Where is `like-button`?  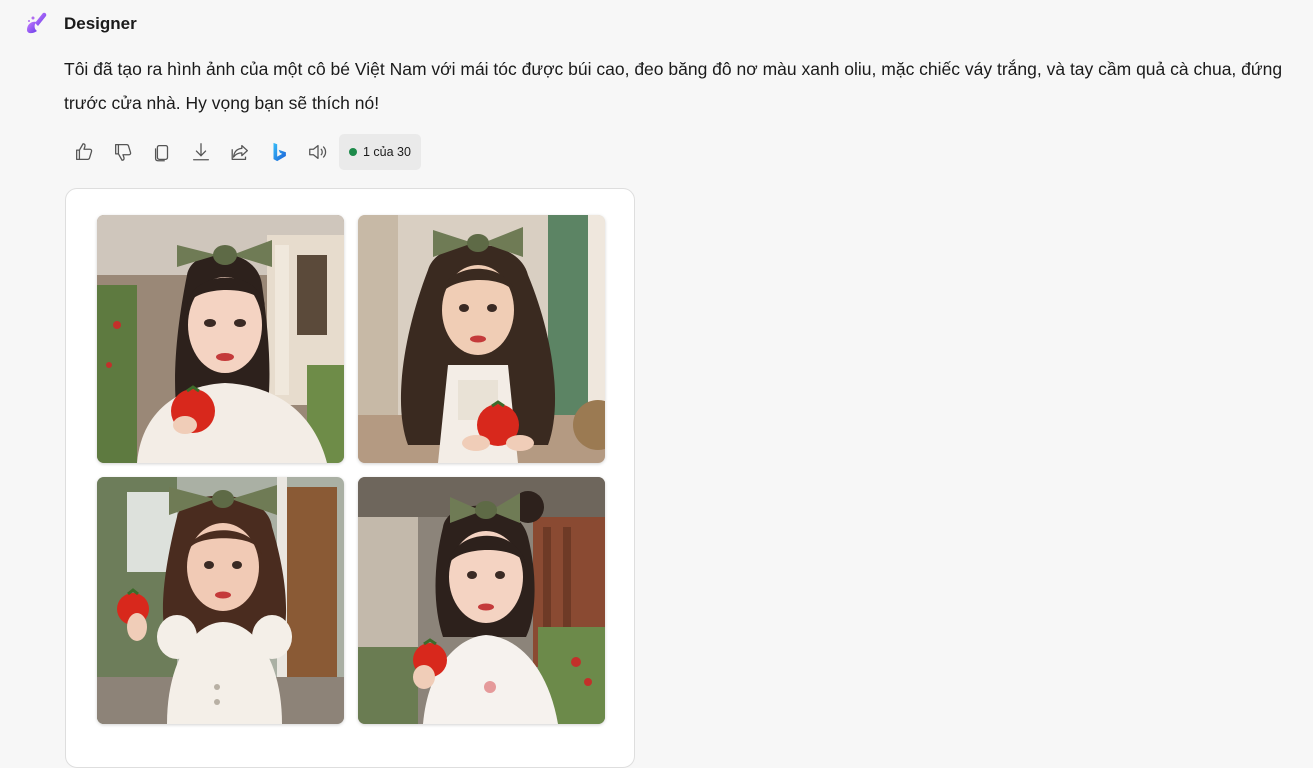 like-button is located at coordinates (83, 152).